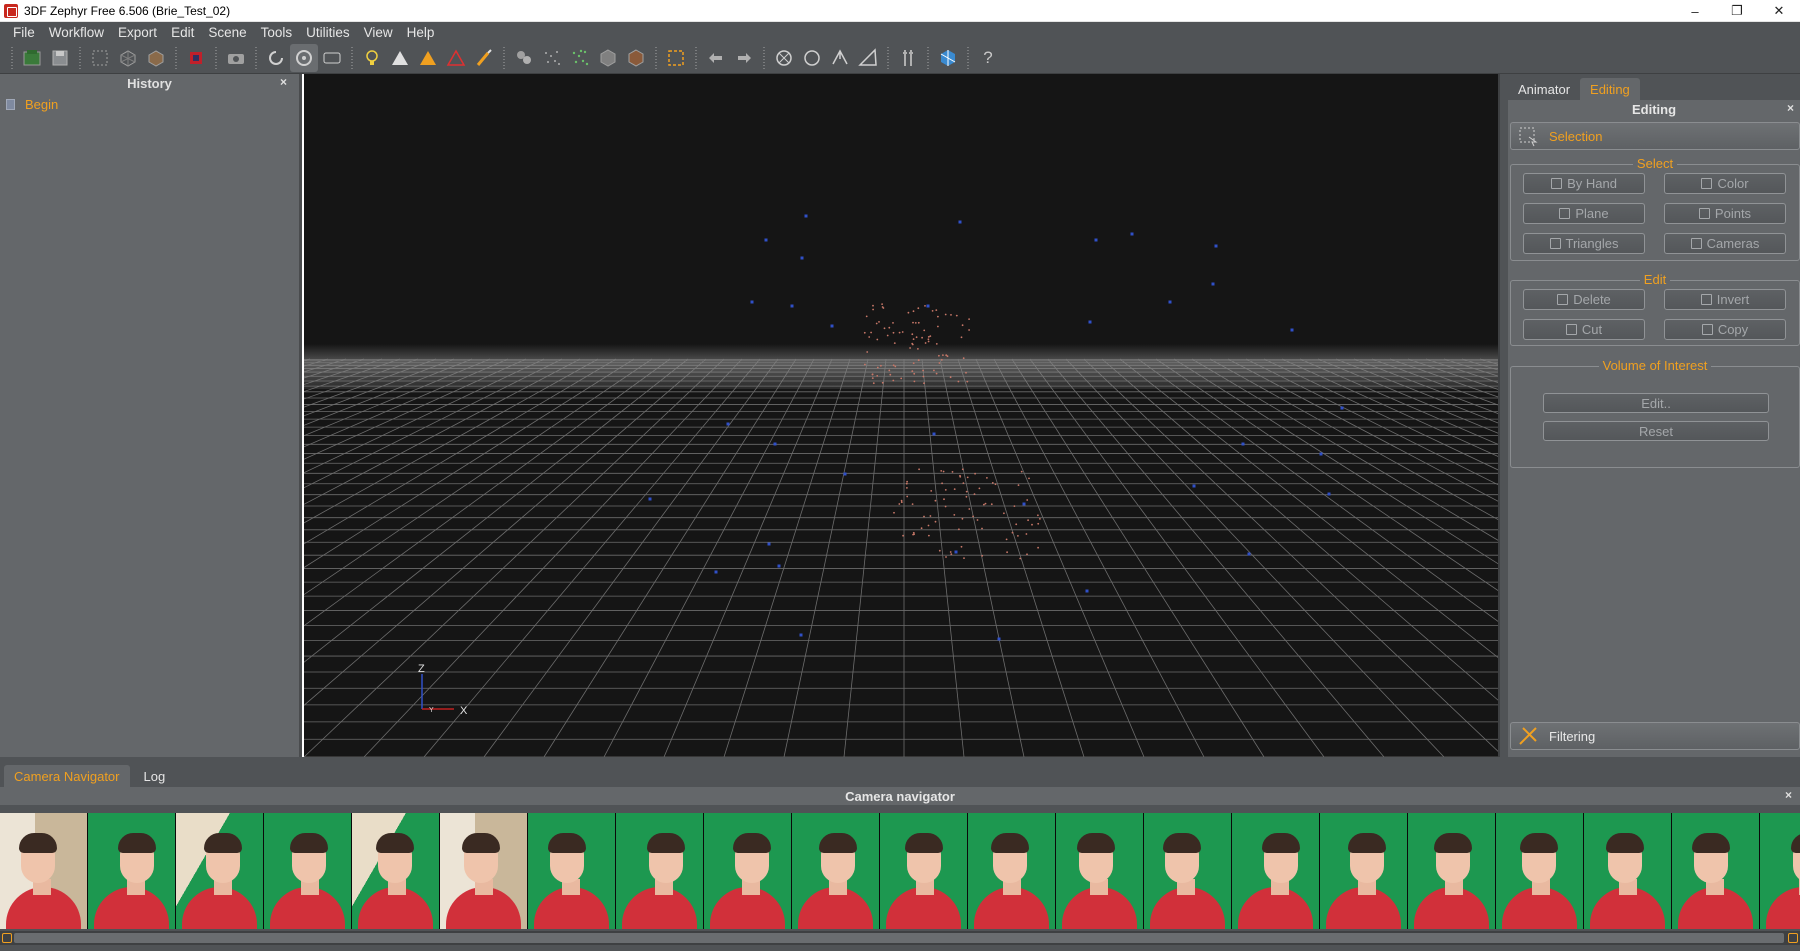 This screenshot has width=1800, height=951. I want to click on select-all-icon, so click(100, 58).